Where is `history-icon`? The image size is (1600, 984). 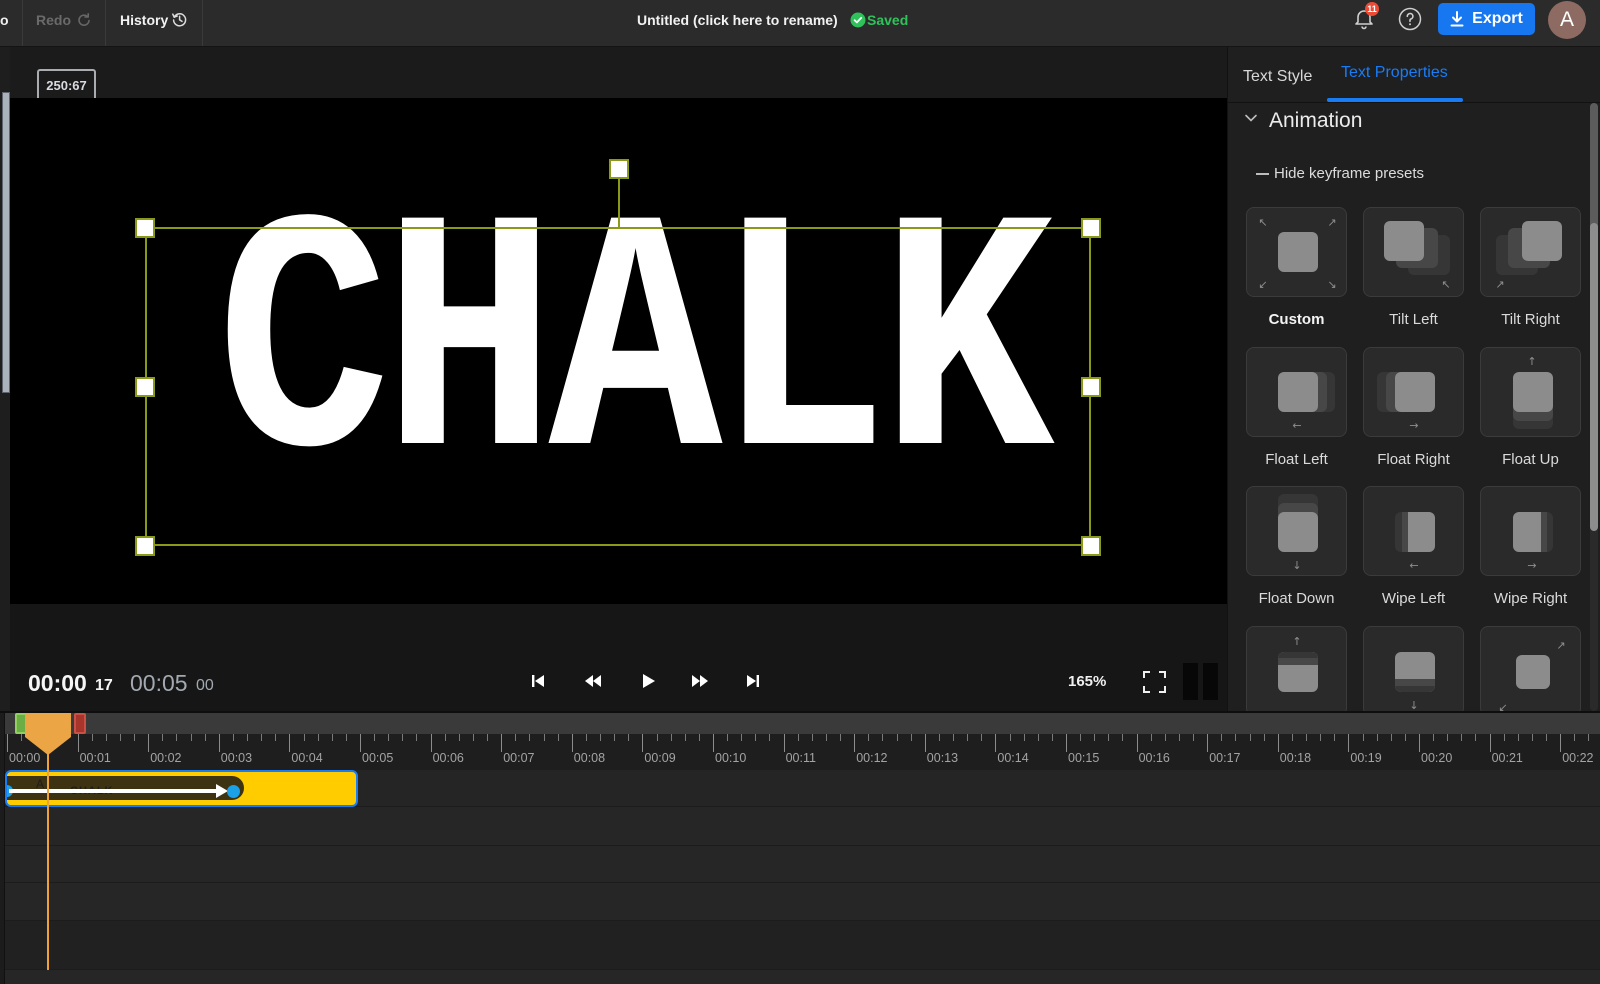 history-icon is located at coordinates (179, 19).